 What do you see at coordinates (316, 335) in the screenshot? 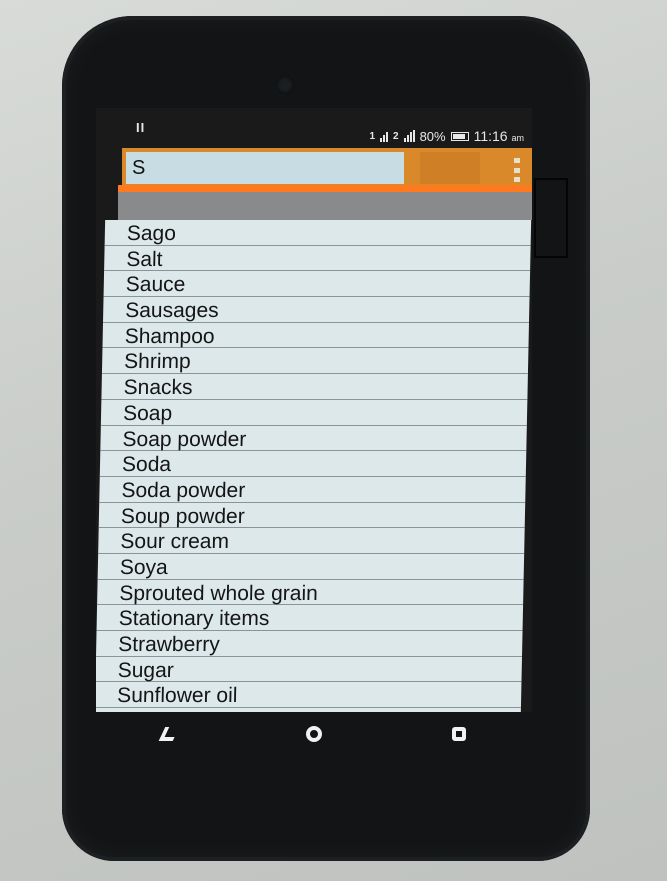
I see `list-item: Shampoo` at bounding box center [316, 335].